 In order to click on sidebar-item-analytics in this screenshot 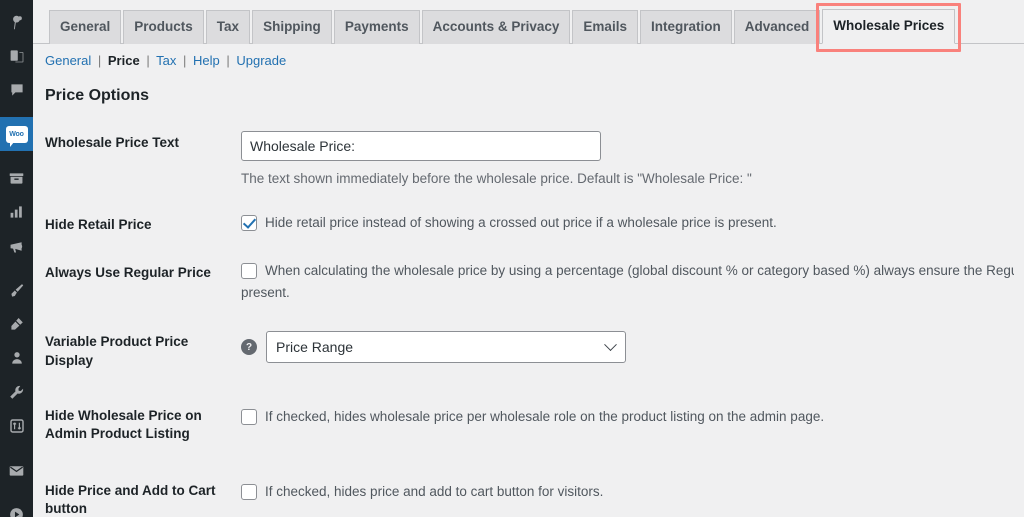, I will do `click(16, 212)`.